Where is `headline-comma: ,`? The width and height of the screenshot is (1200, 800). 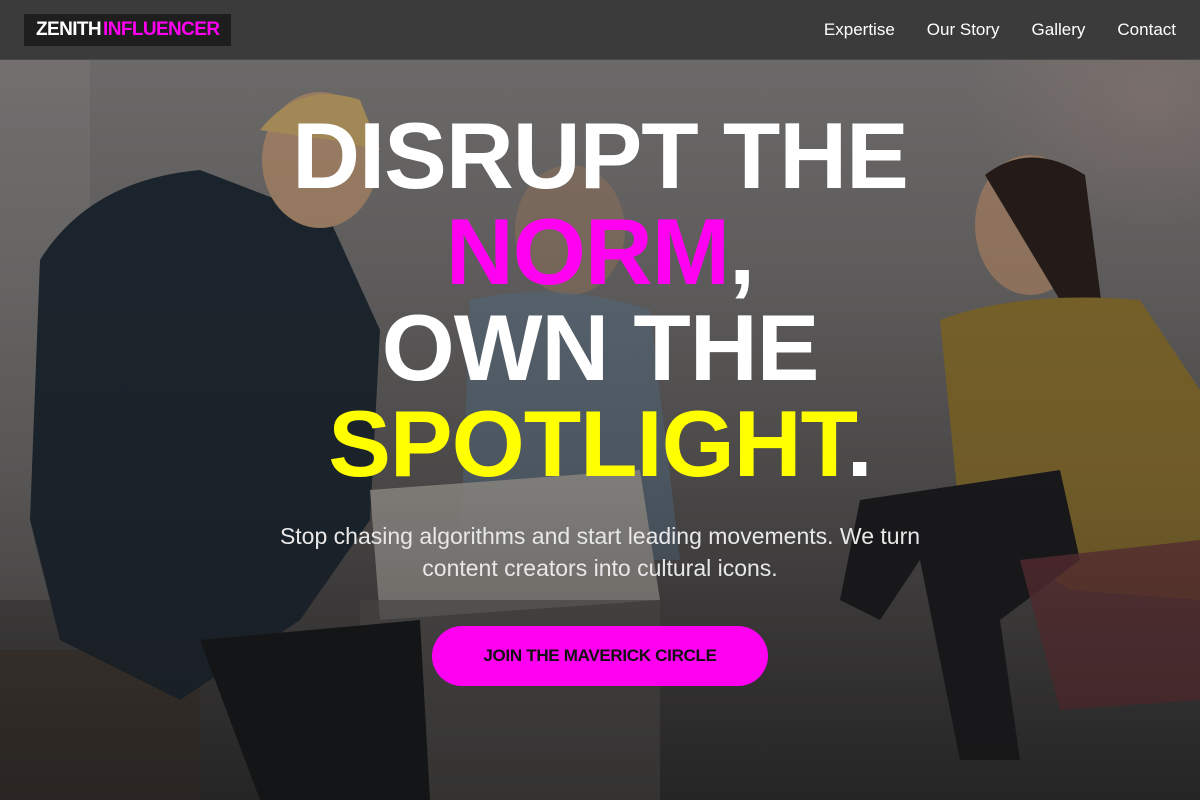 headline-comma: , is located at coordinates (742, 251).